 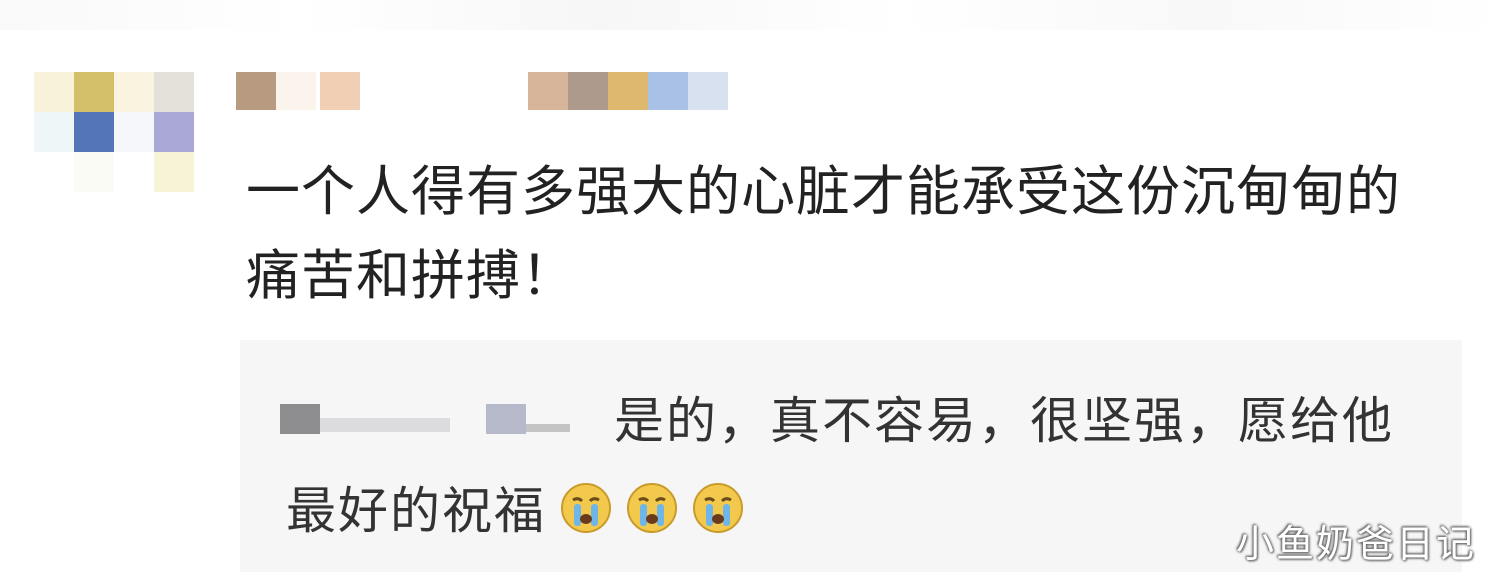 I want to click on username-mosaic, so click(x=496, y=91).